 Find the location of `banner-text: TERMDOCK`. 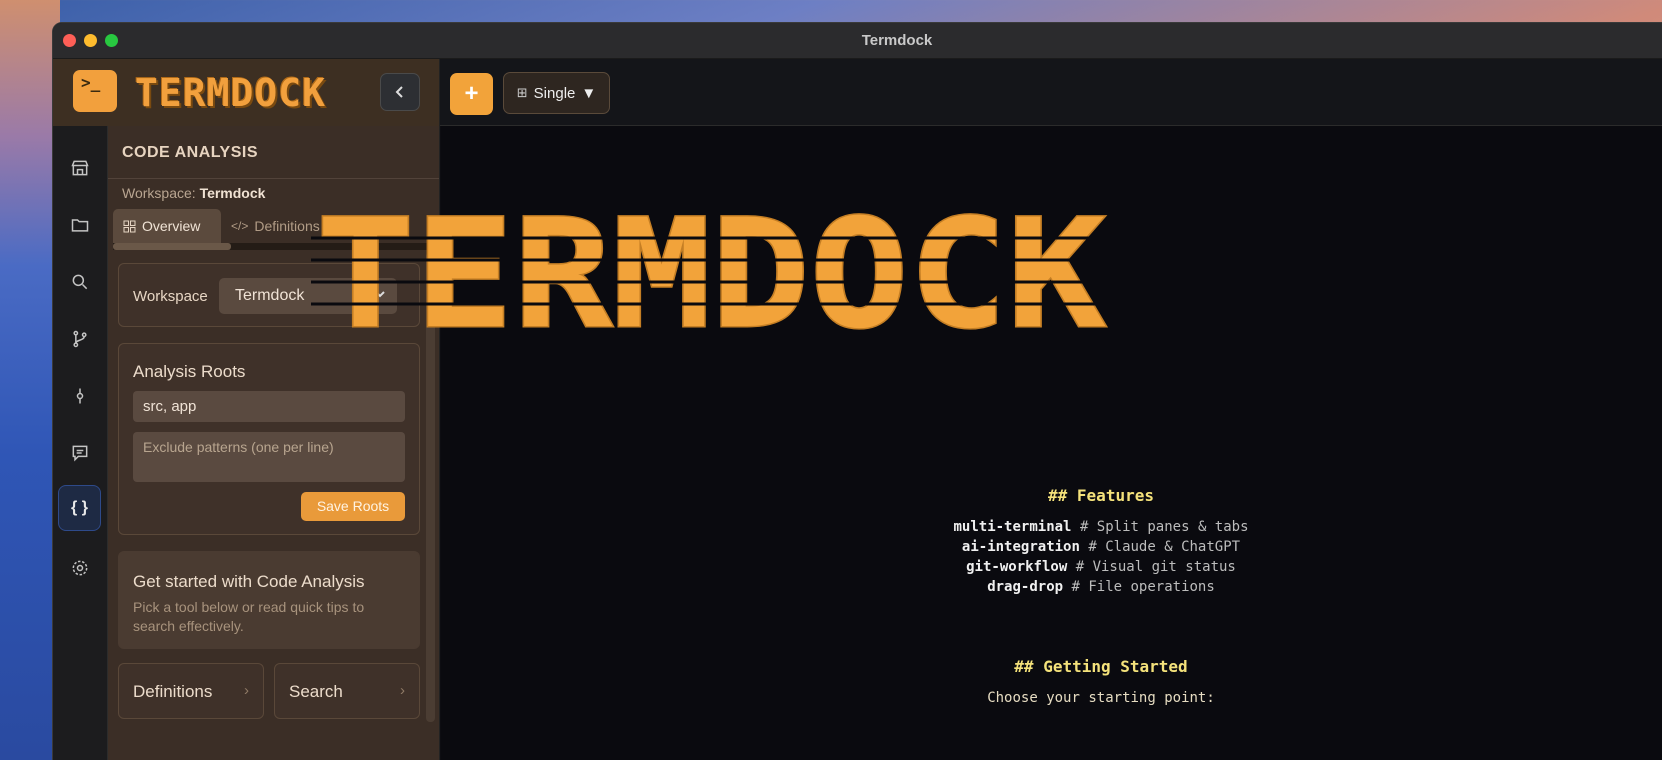

banner-text: TERMDOCK is located at coordinates (711, 273).